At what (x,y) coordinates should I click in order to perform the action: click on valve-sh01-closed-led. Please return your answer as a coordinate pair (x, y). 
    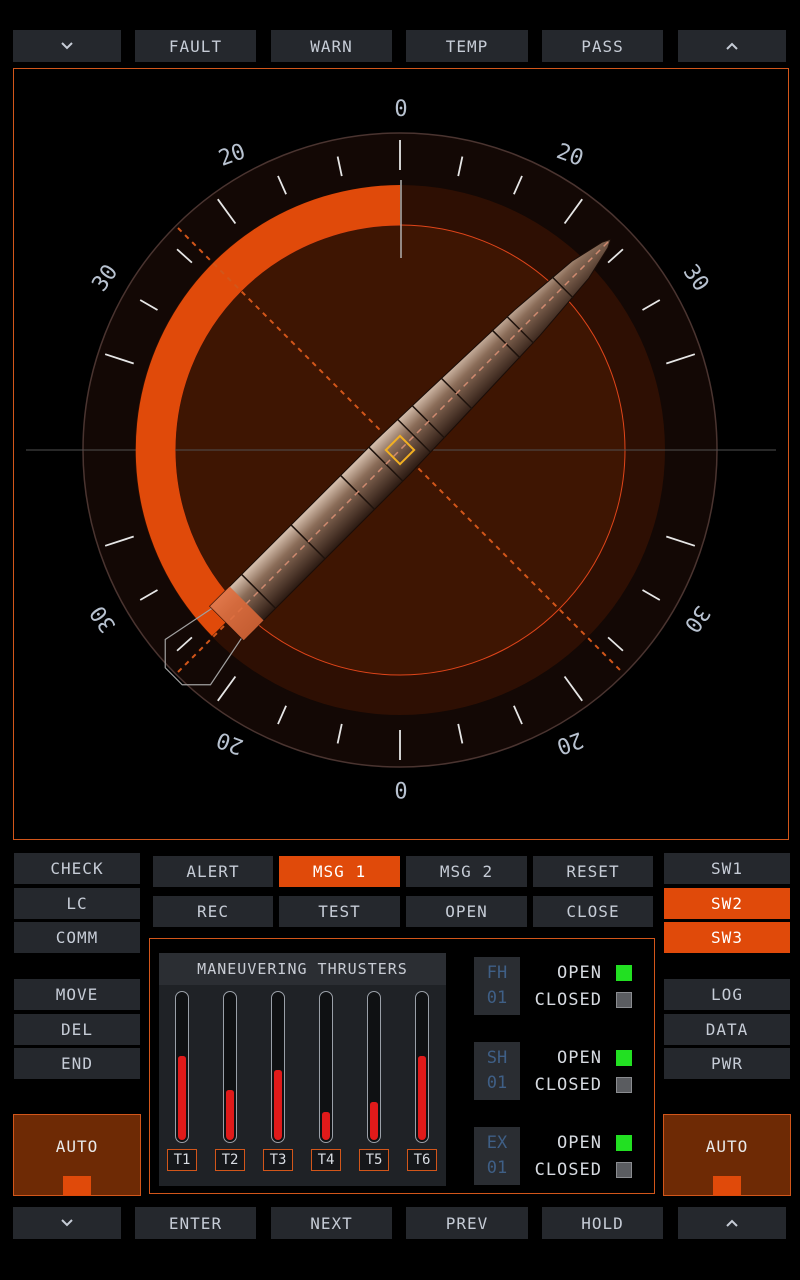
    Looking at the image, I should click on (624, 1085).